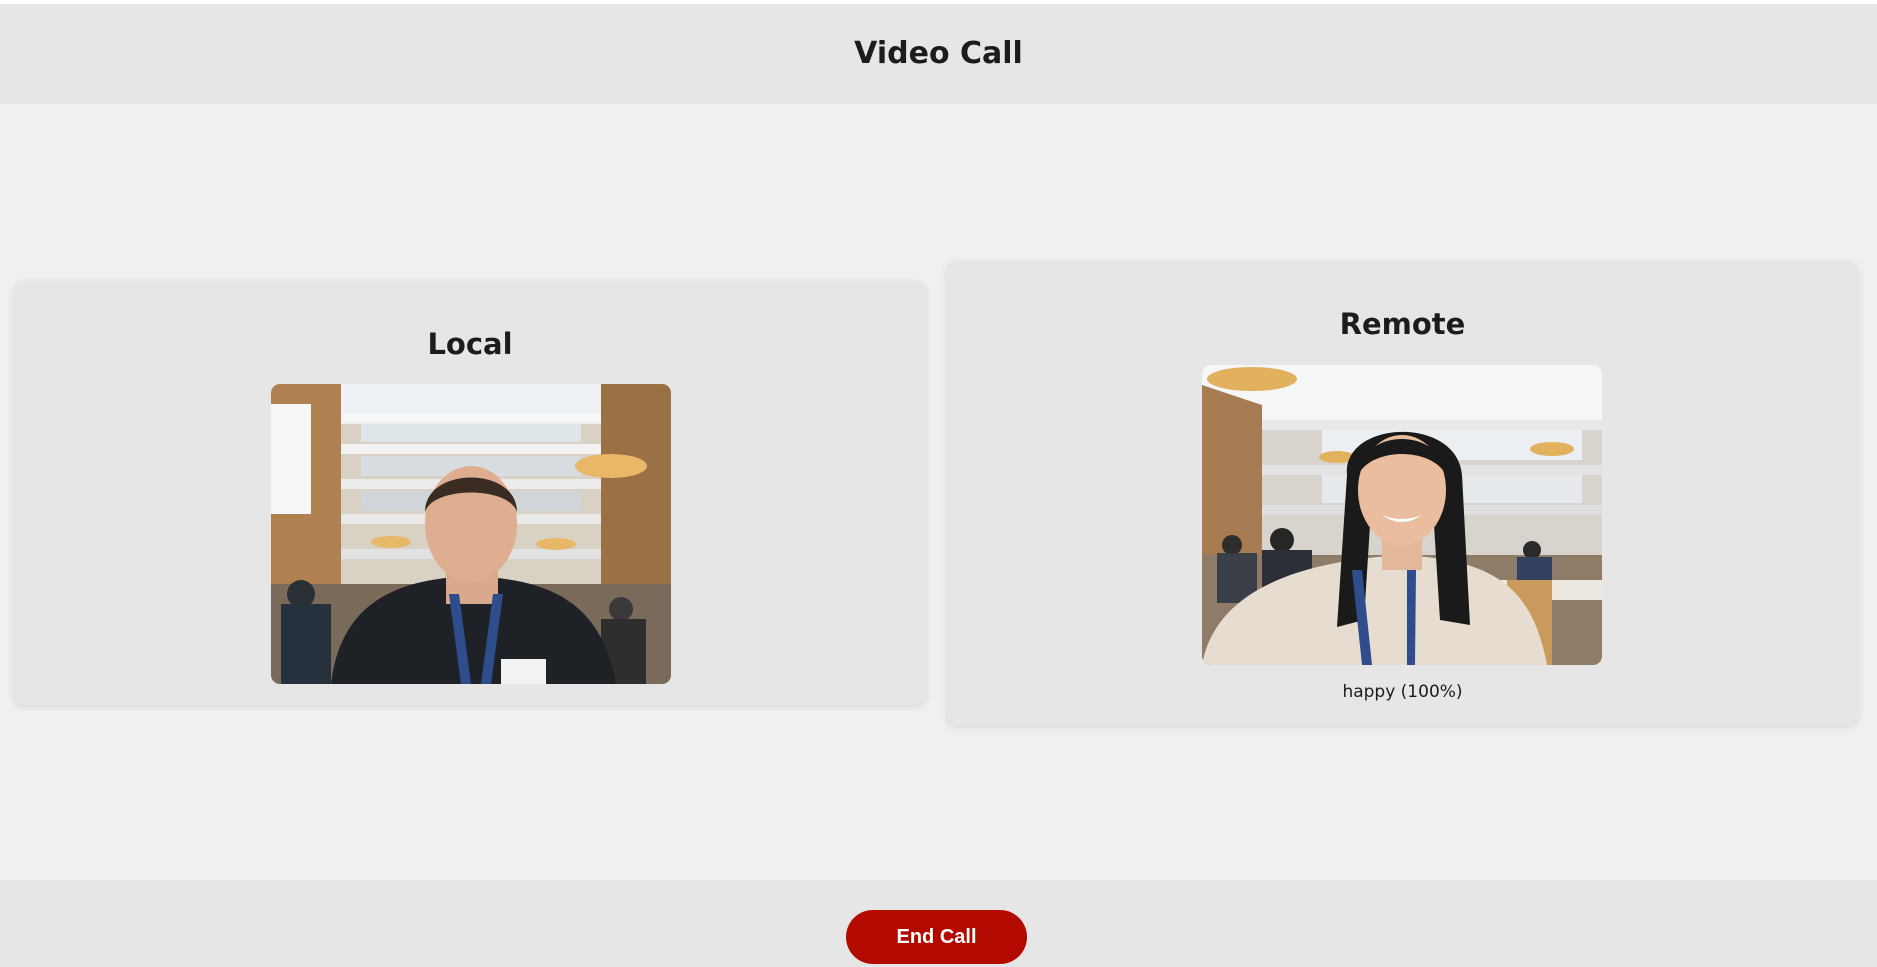 The height and width of the screenshot is (967, 1877). I want to click on page-title: Video Call, so click(938, 53).